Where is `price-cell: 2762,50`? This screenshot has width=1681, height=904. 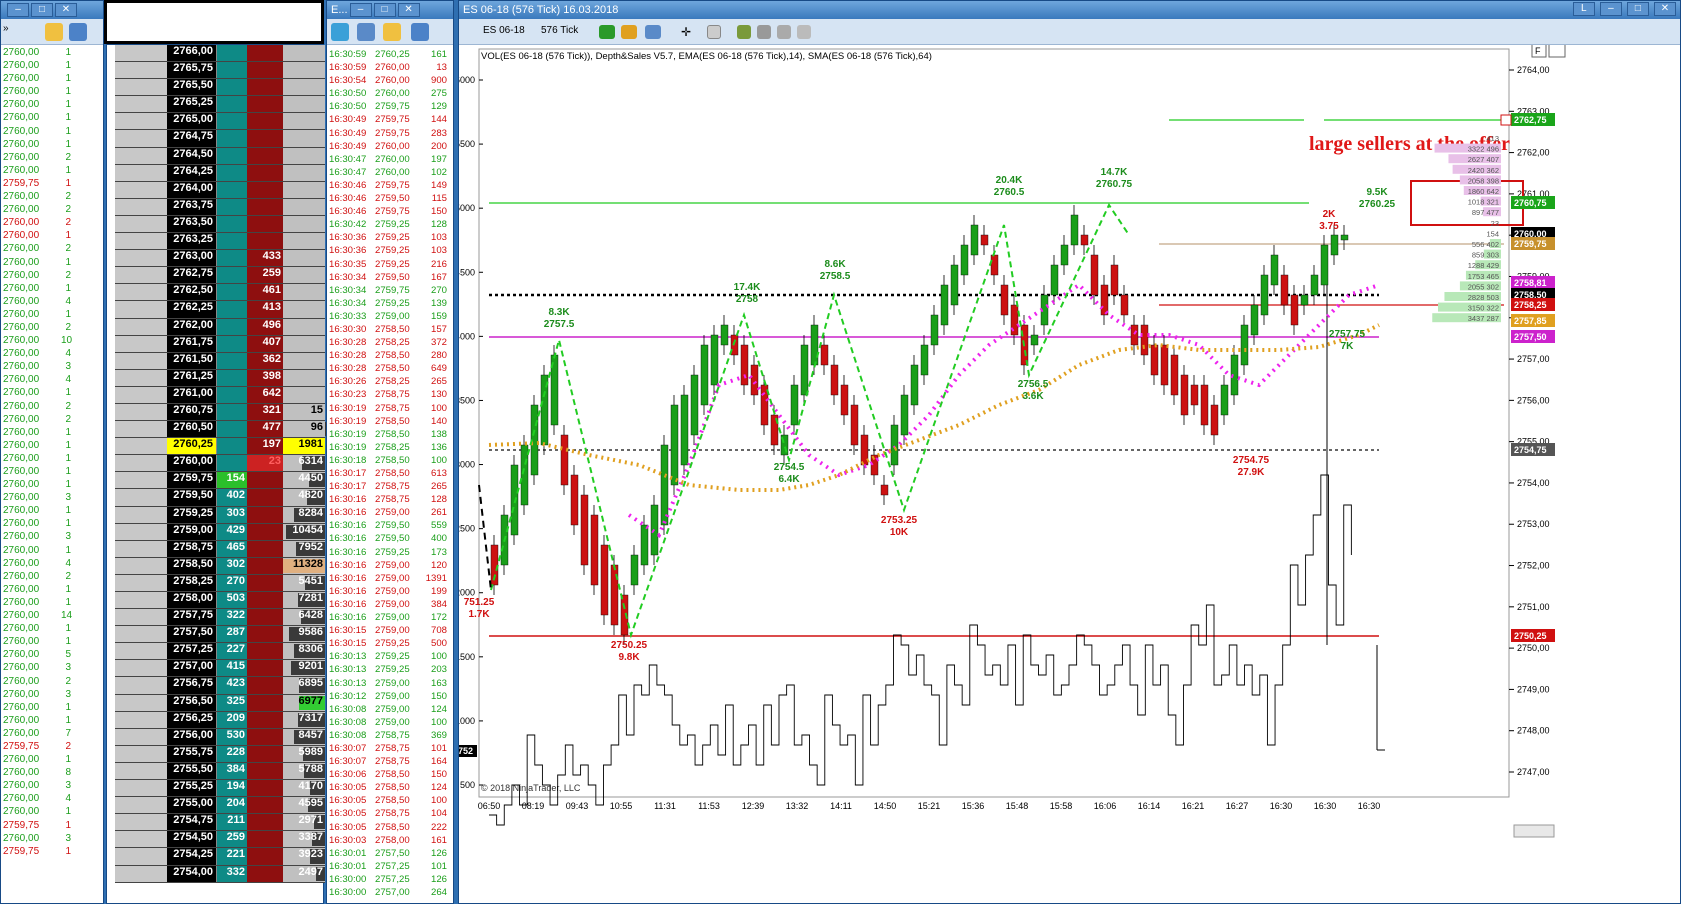 price-cell: 2762,50 is located at coordinates (192, 292).